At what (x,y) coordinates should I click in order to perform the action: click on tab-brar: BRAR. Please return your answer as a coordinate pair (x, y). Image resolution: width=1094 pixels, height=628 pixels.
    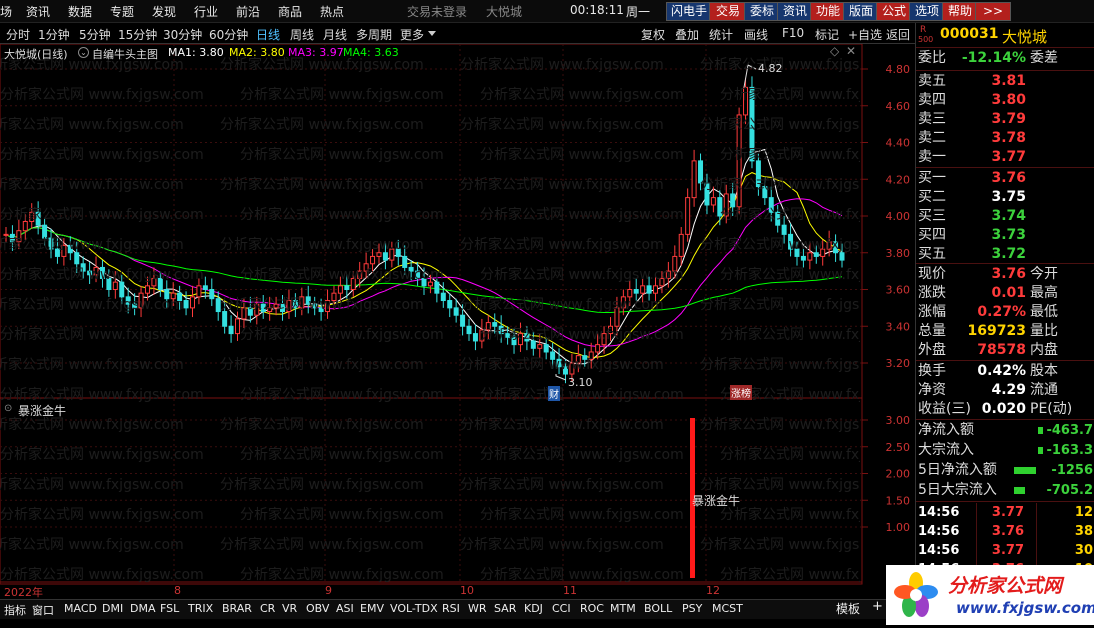
    Looking at the image, I should click on (237, 608).